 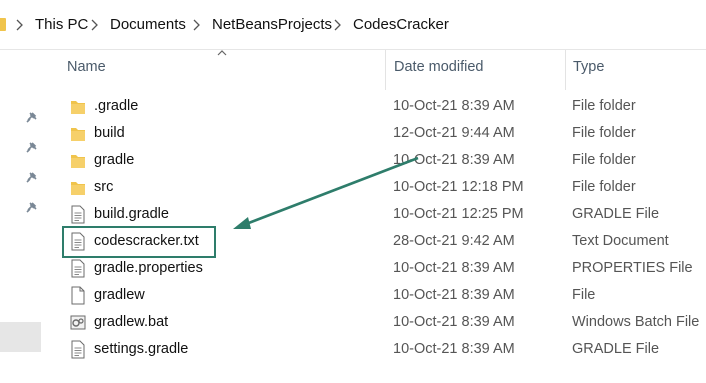 I want to click on file-name: build, so click(x=109, y=133).